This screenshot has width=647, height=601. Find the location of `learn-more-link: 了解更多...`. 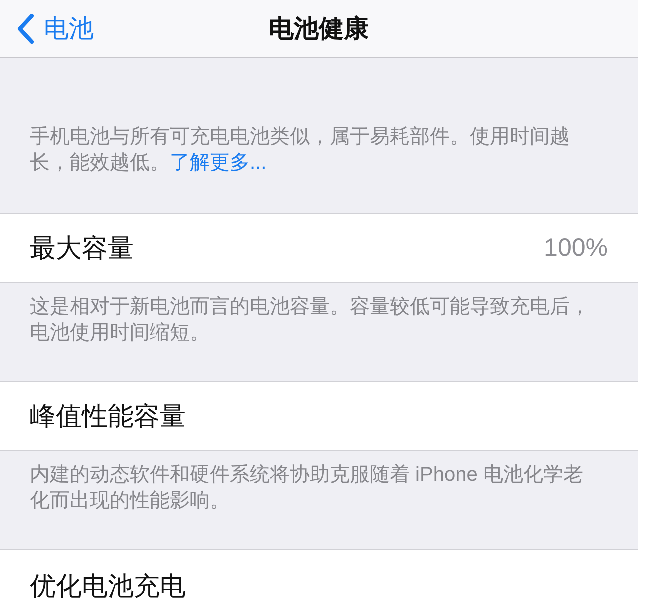

learn-more-link: 了解更多... is located at coordinates (218, 163).